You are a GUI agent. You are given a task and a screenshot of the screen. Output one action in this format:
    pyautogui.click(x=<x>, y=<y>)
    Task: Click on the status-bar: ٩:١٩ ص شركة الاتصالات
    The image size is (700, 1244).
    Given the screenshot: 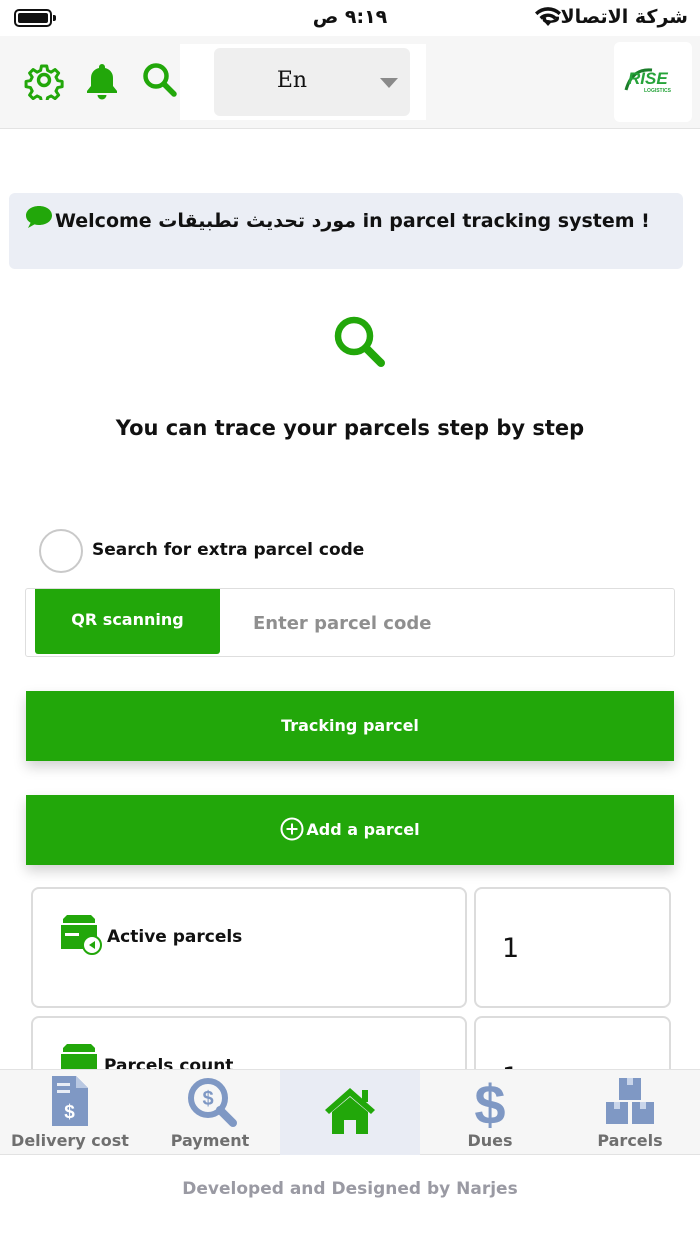 What is the action you would take?
    pyautogui.click(x=350, y=18)
    